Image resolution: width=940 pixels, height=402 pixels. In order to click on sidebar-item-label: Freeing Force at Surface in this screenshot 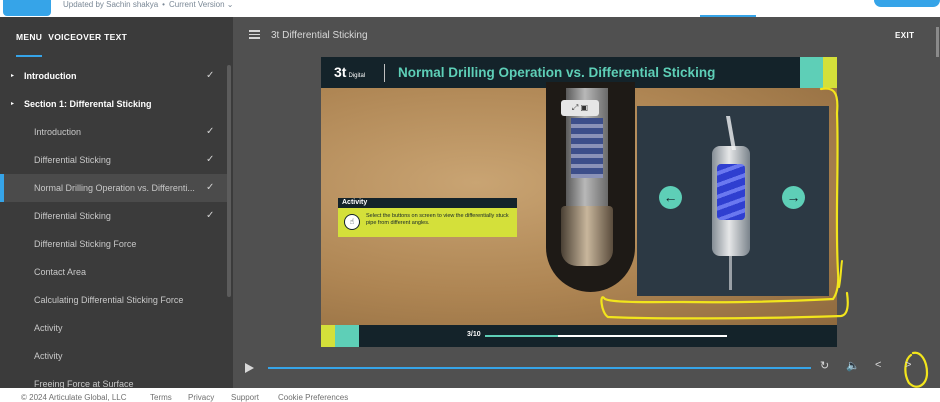, I will do `click(84, 383)`.